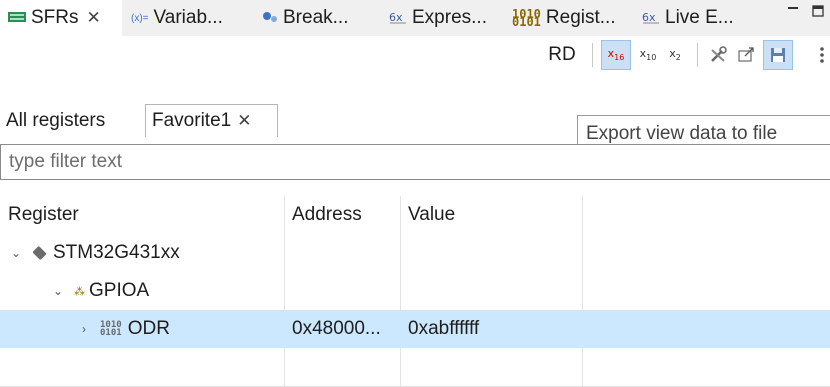  Describe the element at coordinates (111, 329) in the screenshot. I see `register-icon: 1010 0101` at that location.